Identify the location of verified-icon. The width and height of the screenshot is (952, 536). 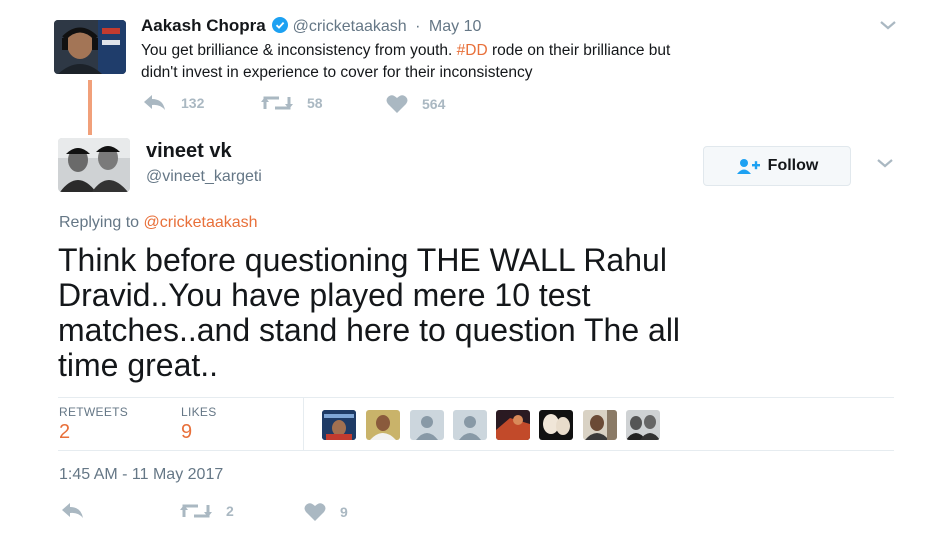
(280, 27).